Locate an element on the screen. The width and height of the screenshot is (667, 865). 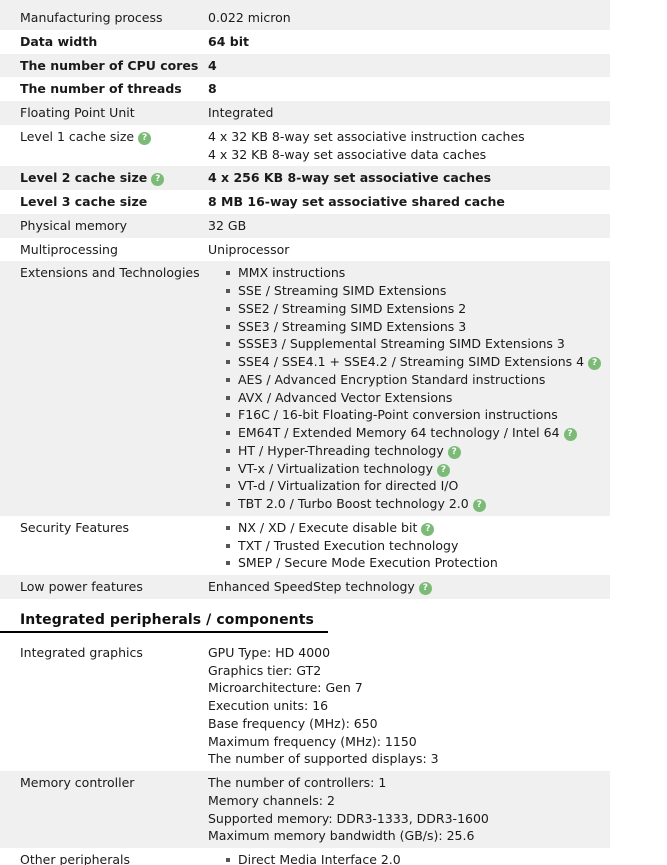
list-item-text: NX / XD / Execute disable bit is located at coordinates (328, 527).